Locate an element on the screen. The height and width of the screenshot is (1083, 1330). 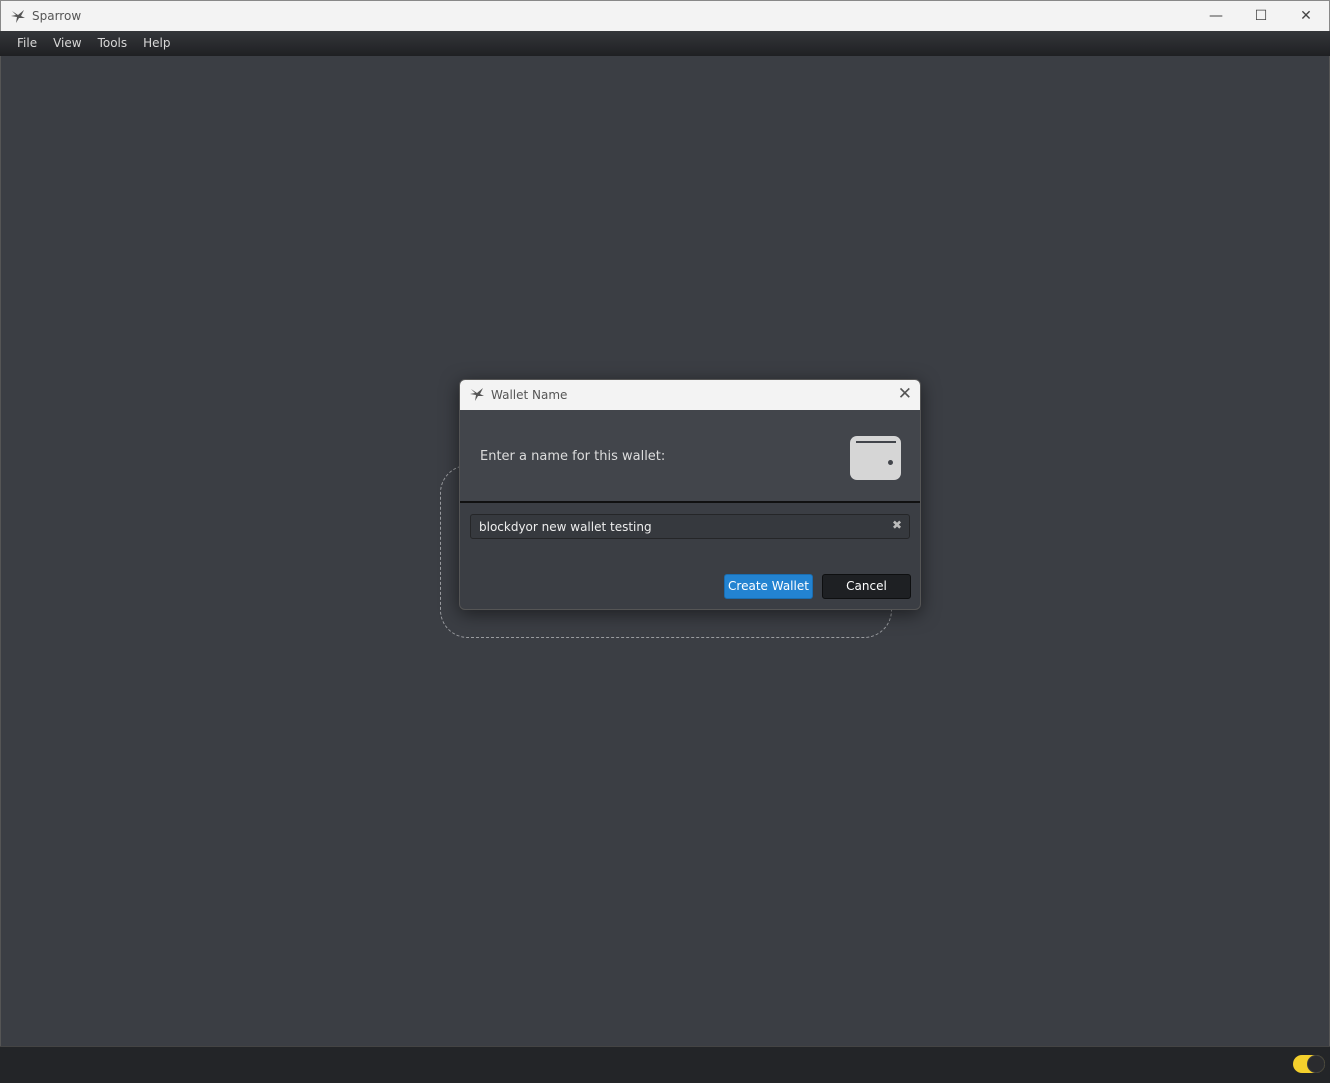
window-title: Sparrow is located at coordinates (57, 16).